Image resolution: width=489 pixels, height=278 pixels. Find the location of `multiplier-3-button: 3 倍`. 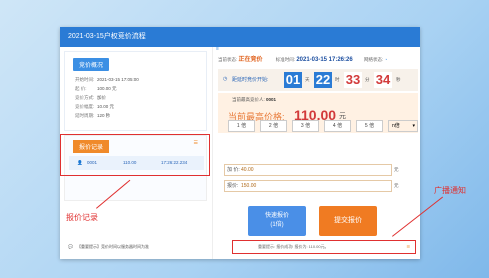

multiplier-3-button: 3 倍 is located at coordinates (305, 126).